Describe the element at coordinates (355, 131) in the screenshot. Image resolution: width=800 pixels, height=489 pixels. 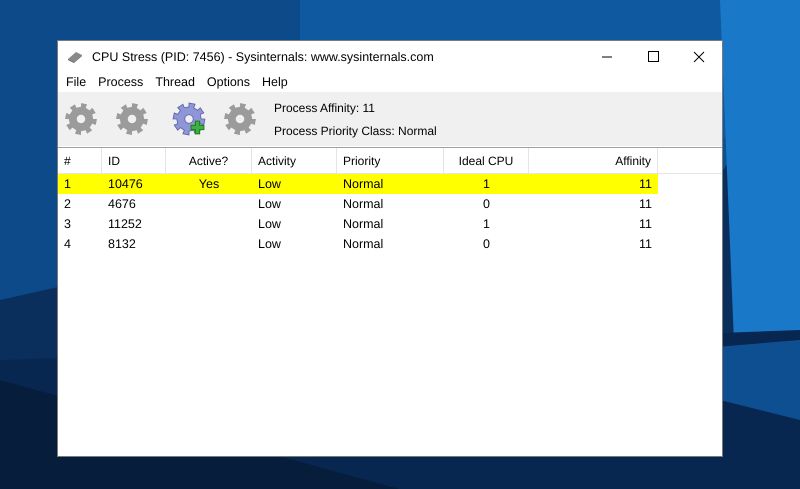
I see `info-text: Process Priority Class: Normal` at that location.